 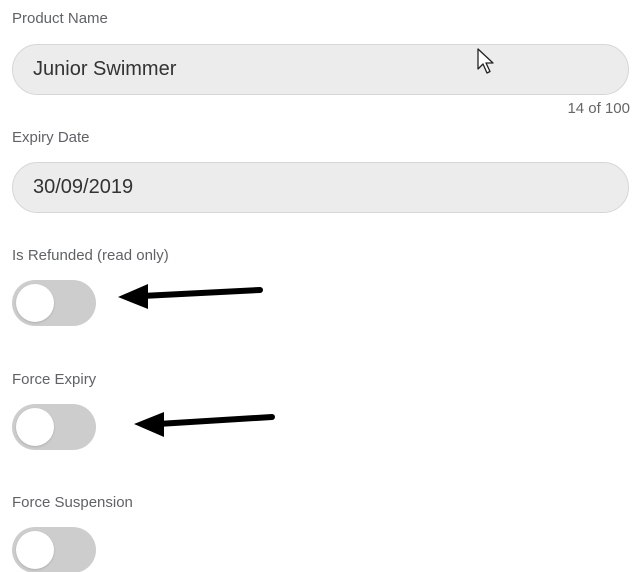 I want to click on mouse-pointer-icon, so click(x=485, y=61).